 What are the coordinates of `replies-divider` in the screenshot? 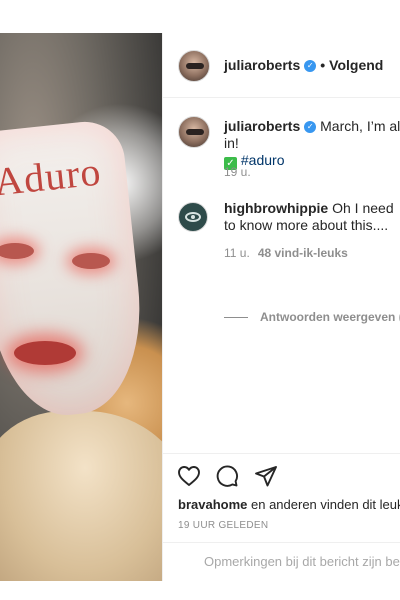 It's located at (236, 318).